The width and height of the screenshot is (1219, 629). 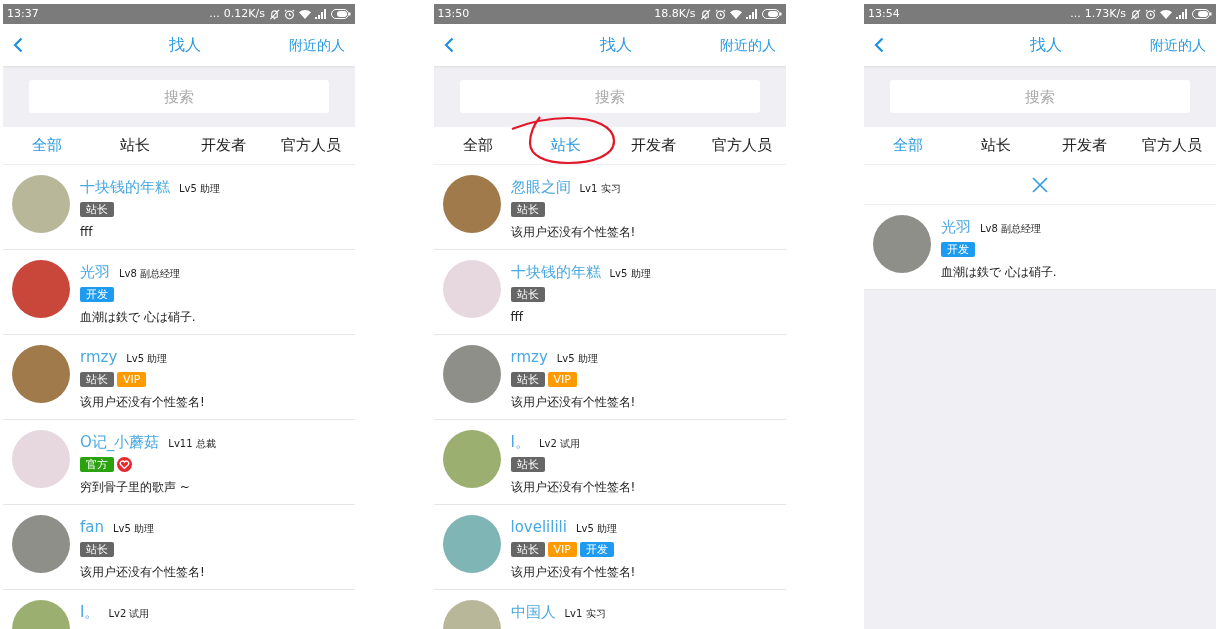 What do you see at coordinates (559, 444) in the screenshot?
I see `user-level: Lv2 试用` at bounding box center [559, 444].